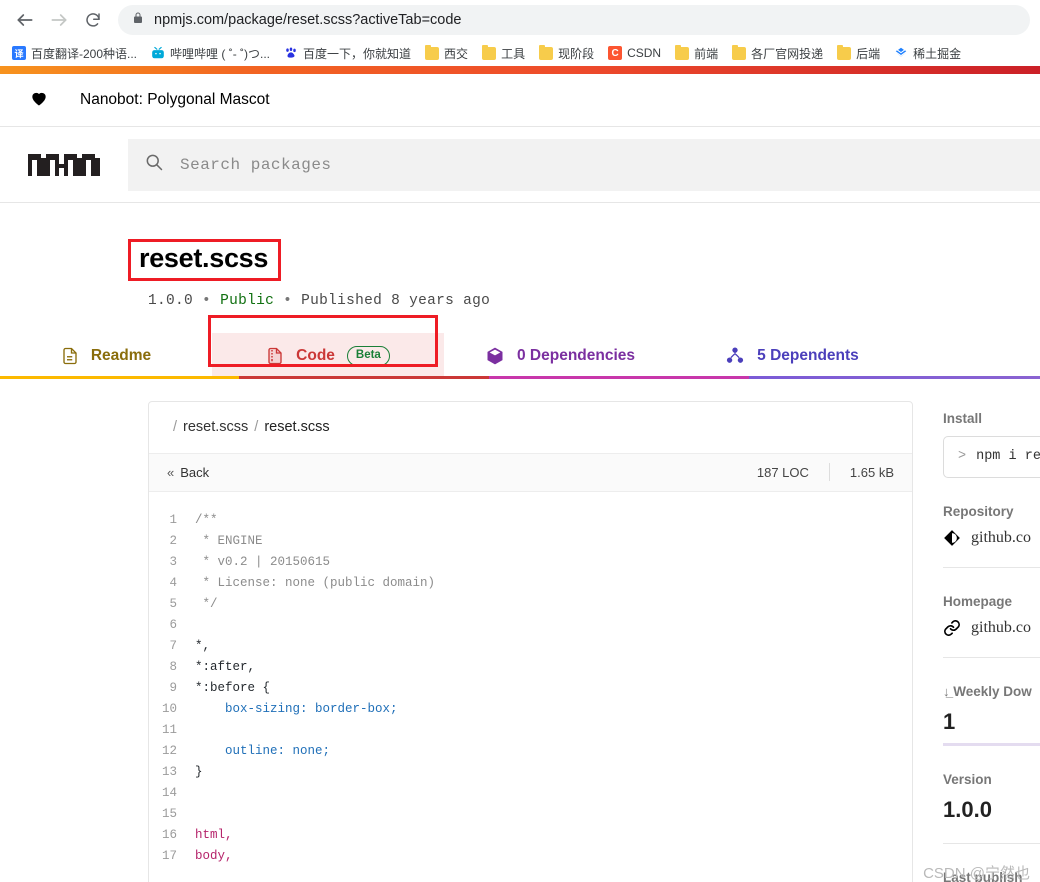  What do you see at coordinates (169, 834) in the screenshot?
I see `line-number: 16` at bounding box center [169, 834].